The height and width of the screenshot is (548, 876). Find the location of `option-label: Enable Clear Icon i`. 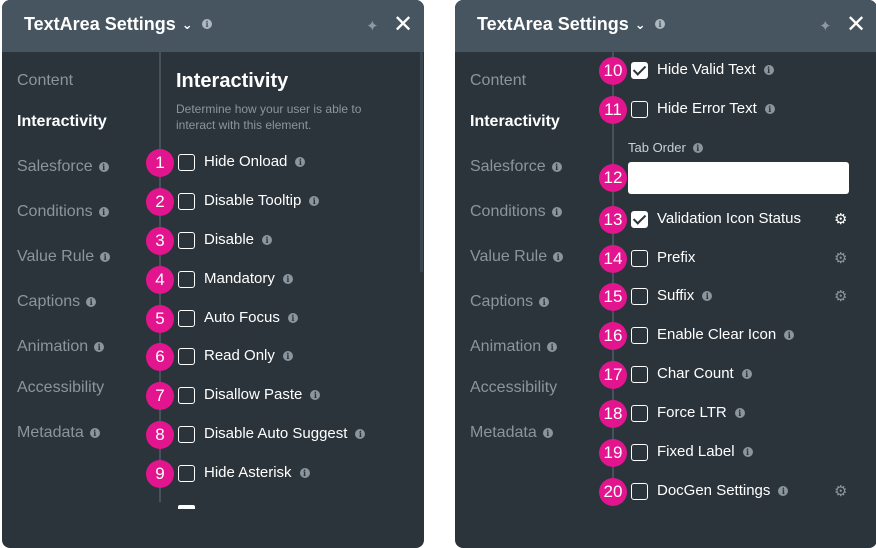

option-label: Enable Clear Icon i is located at coordinates (726, 334).